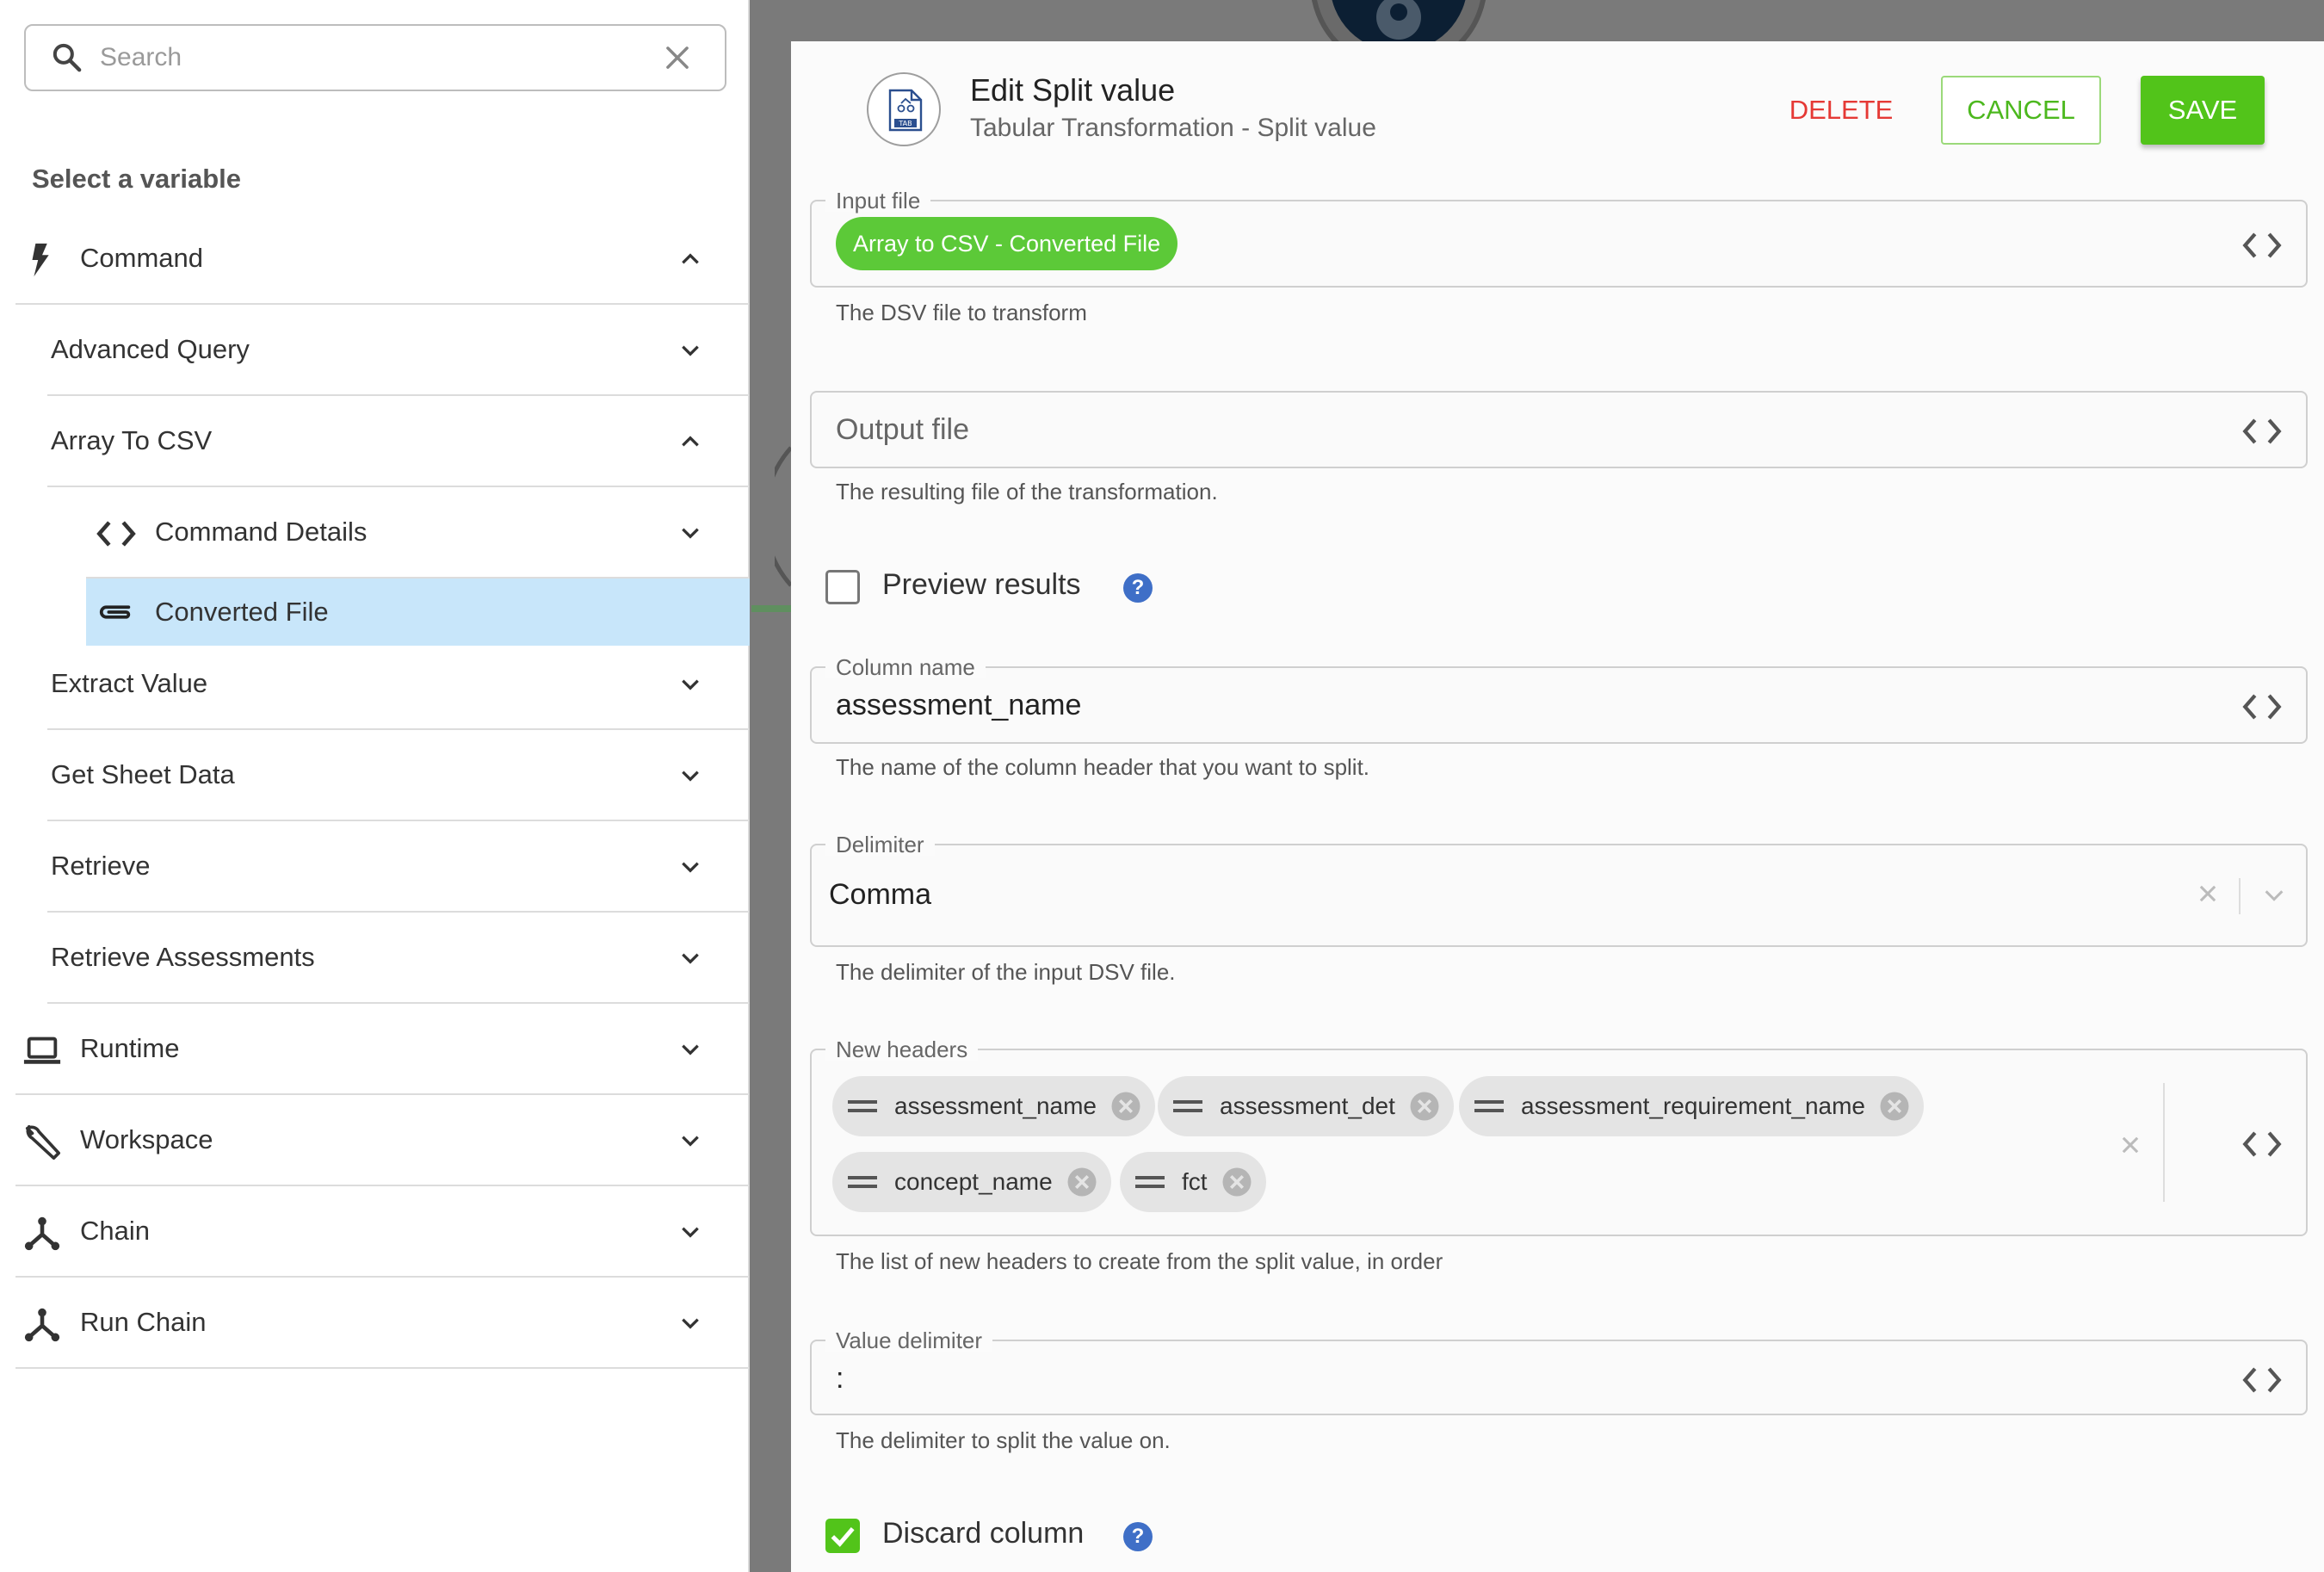 This screenshot has width=2324, height=1572. What do you see at coordinates (961, 312) in the screenshot?
I see `input-file-helper: The DSV file to transform` at bounding box center [961, 312].